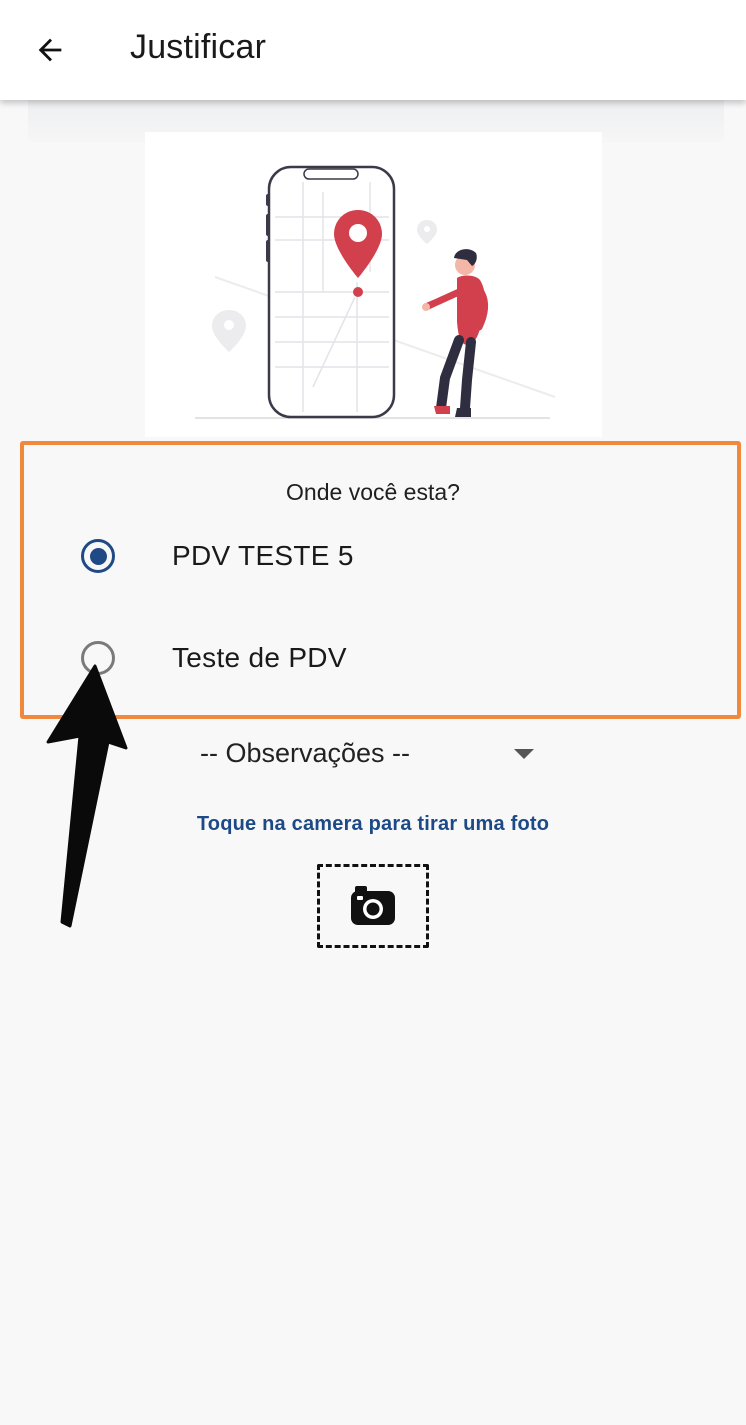 This screenshot has width=746, height=1425. Describe the element at coordinates (373, 492) in the screenshot. I see `location-question-label: Onde você esta?` at that location.